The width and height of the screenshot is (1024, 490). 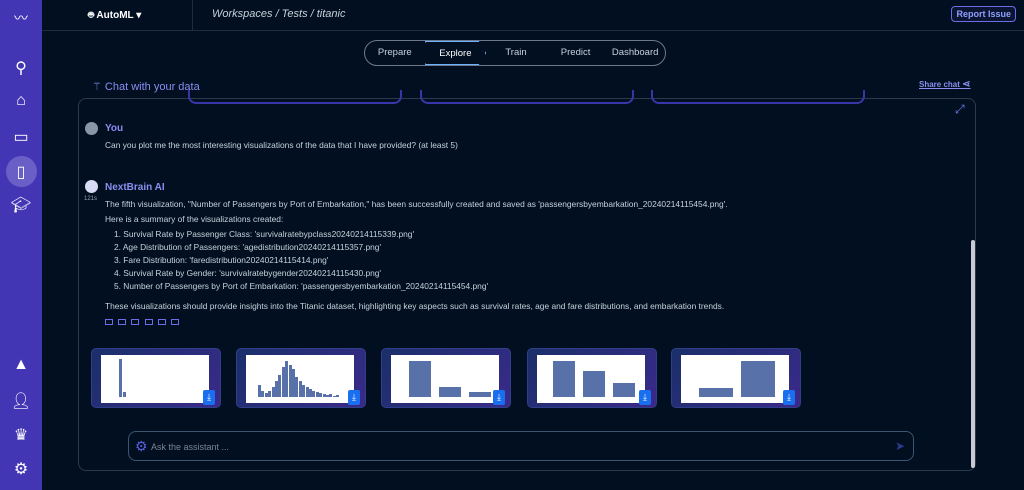 What do you see at coordinates (141, 446) in the screenshot?
I see `settings-icon: ⚙` at bounding box center [141, 446].